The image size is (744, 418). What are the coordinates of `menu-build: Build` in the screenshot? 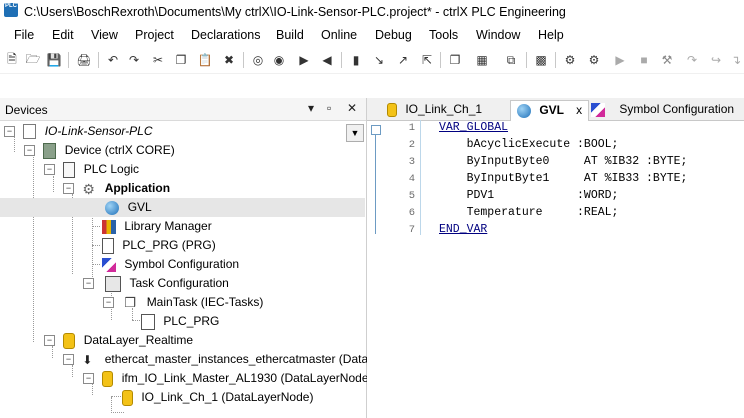 It's located at (290, 35).